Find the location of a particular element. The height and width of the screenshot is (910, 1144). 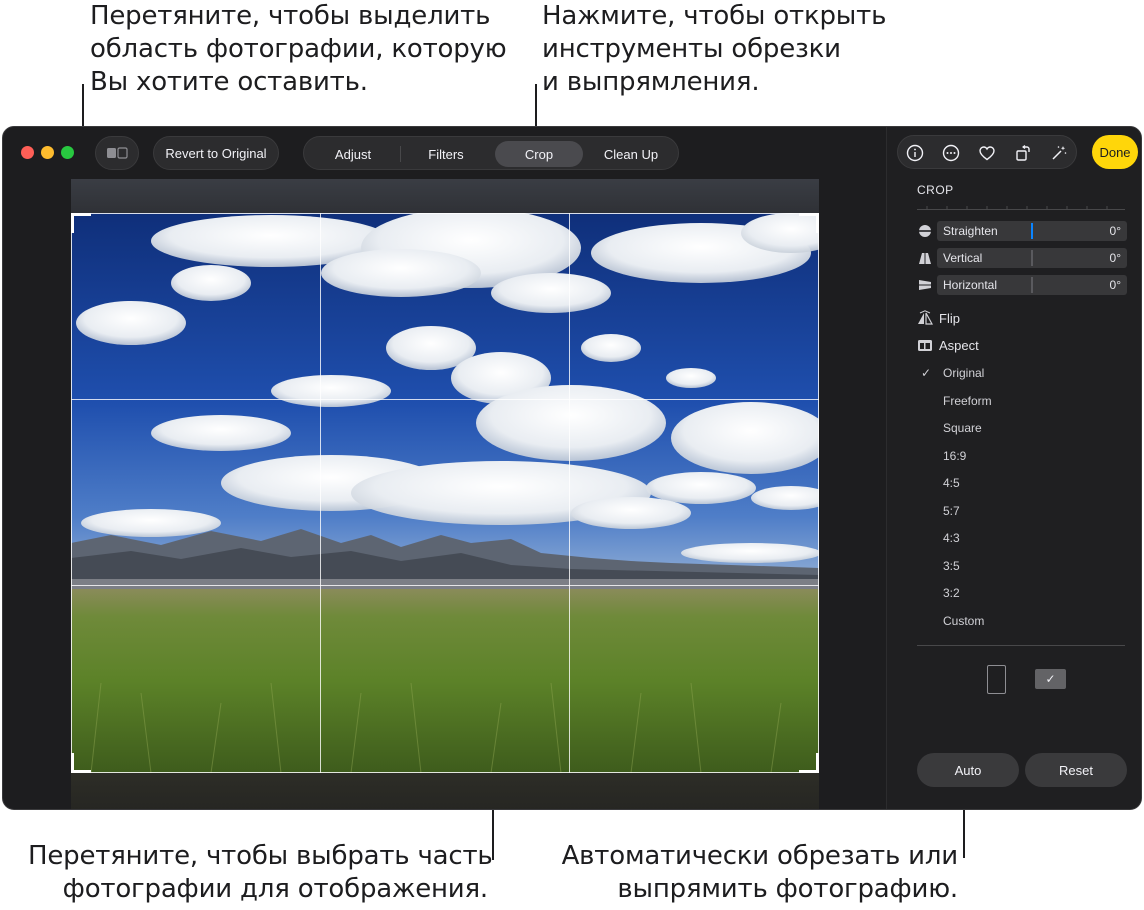

slider-label: Straighten is located at coordinates (970, 231).